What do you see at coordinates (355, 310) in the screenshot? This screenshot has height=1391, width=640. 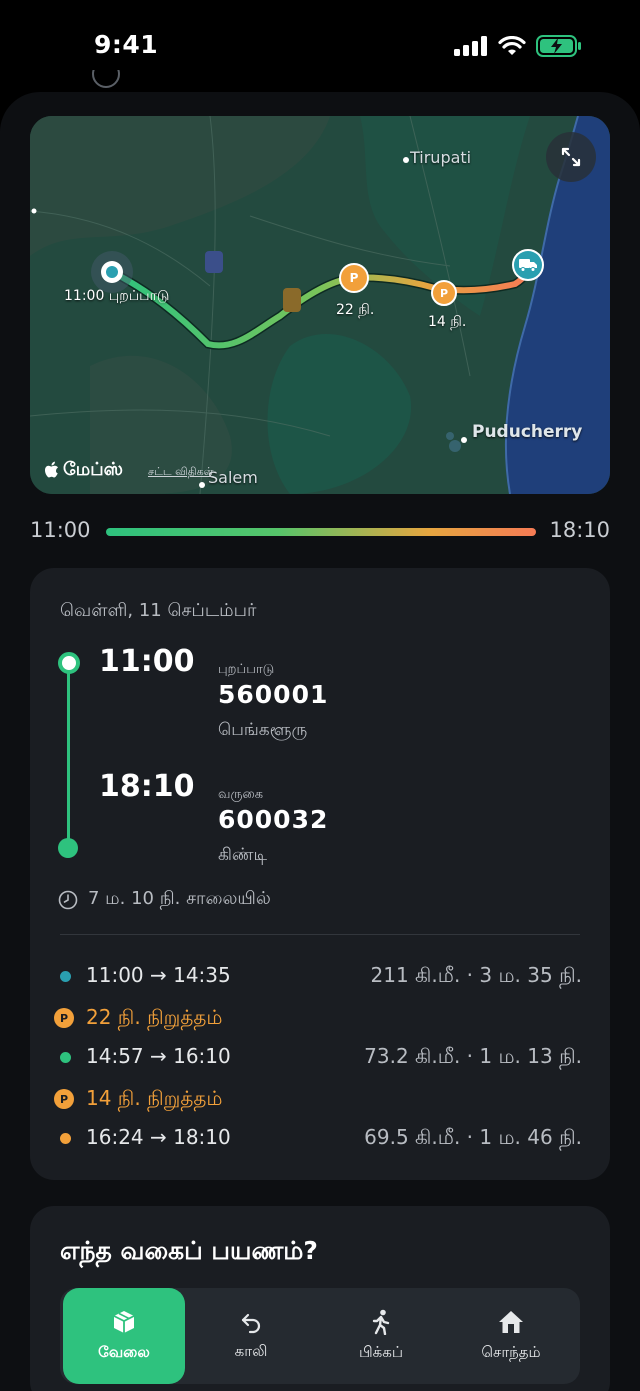 I see `map-label-stop1: 22 நி.` at bounding box center [355, 310].